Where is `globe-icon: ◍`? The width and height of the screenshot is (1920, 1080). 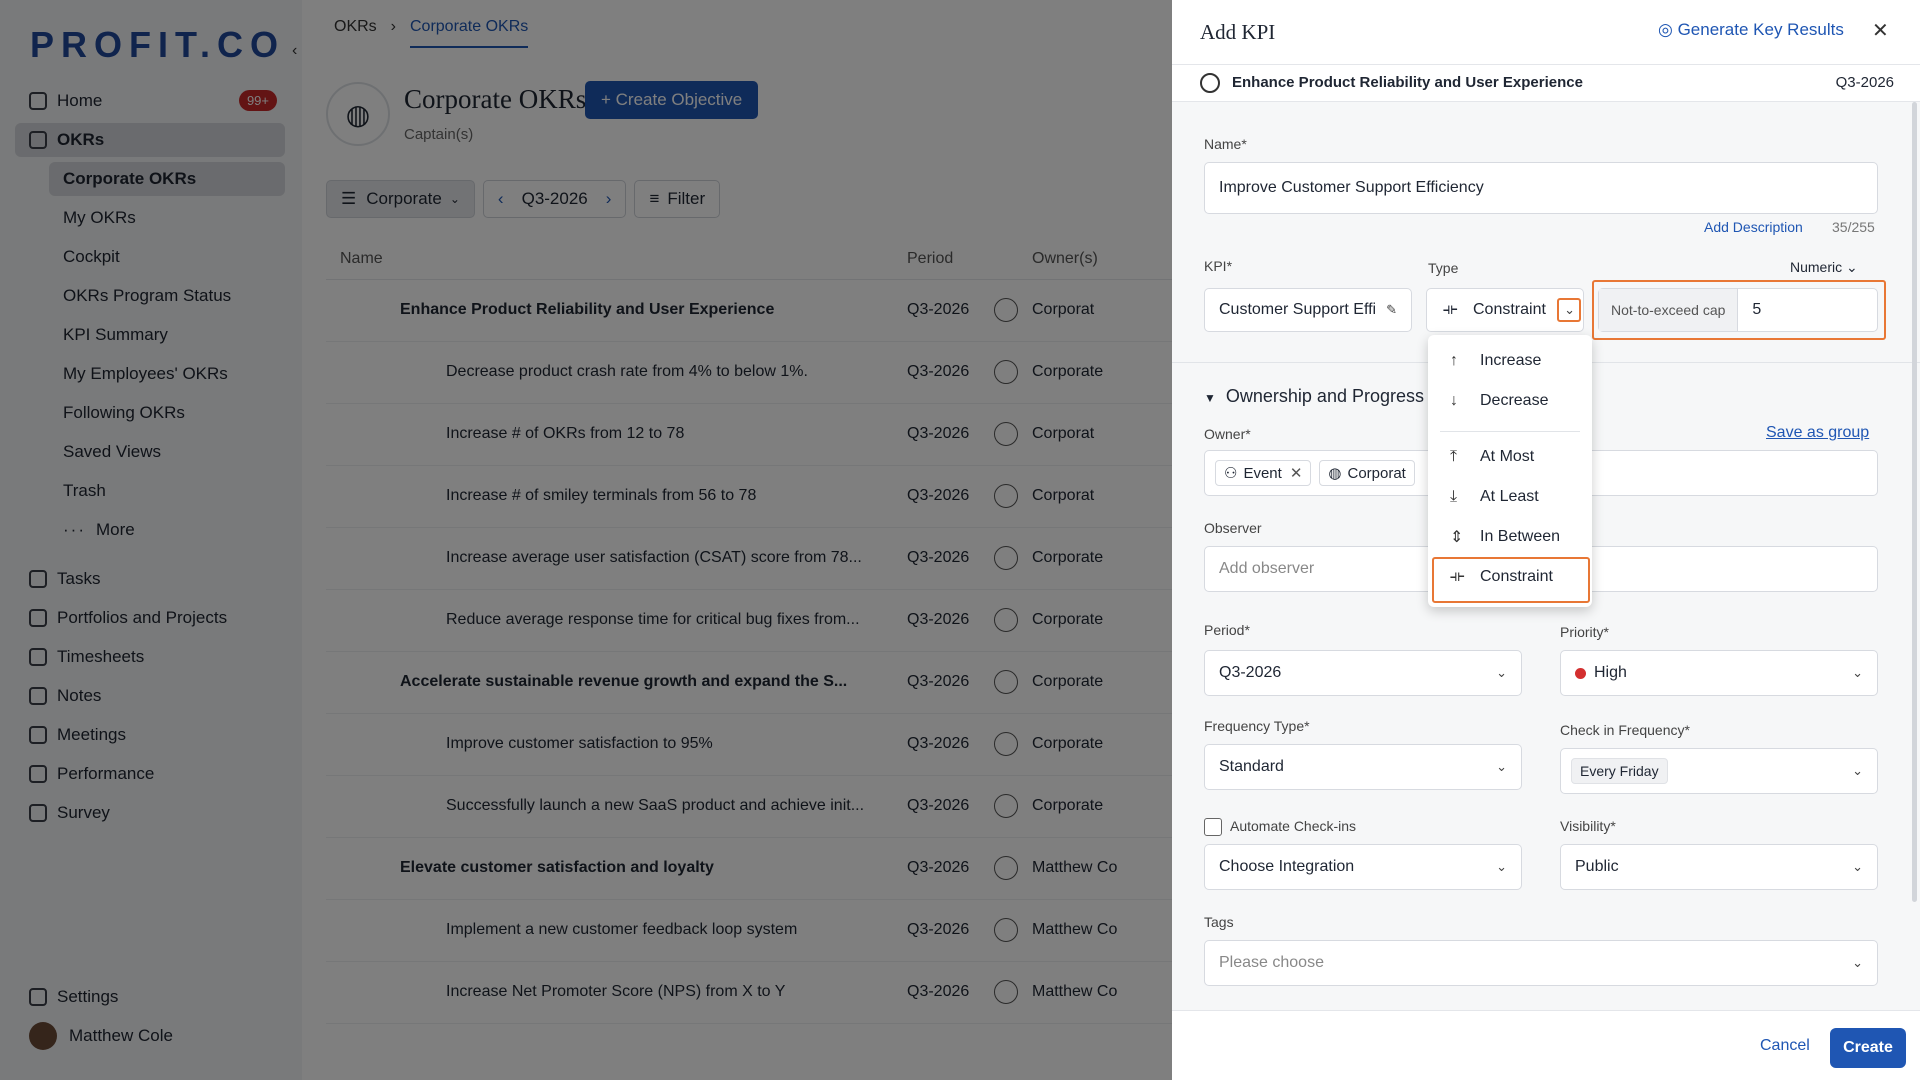 globe-icon: ◍ is located at coordinates (1335, 473).